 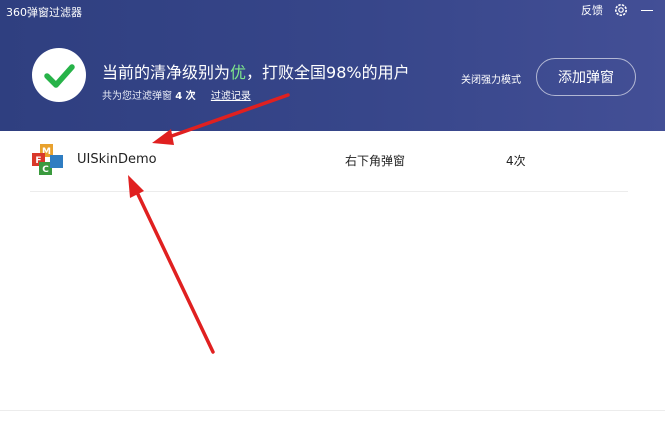 I want to click on annotation-arrow-lower, so click(x=174, y=270).